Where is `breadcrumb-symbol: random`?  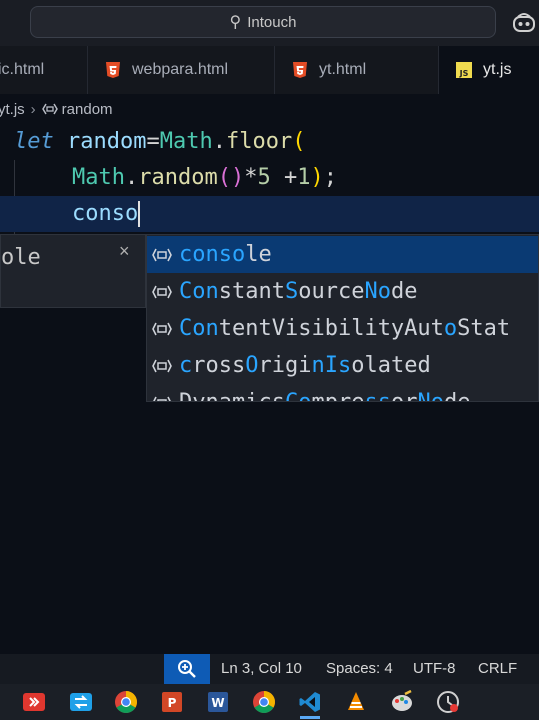
breadcrumb-symbol: random is located at coordinates (87, 109).